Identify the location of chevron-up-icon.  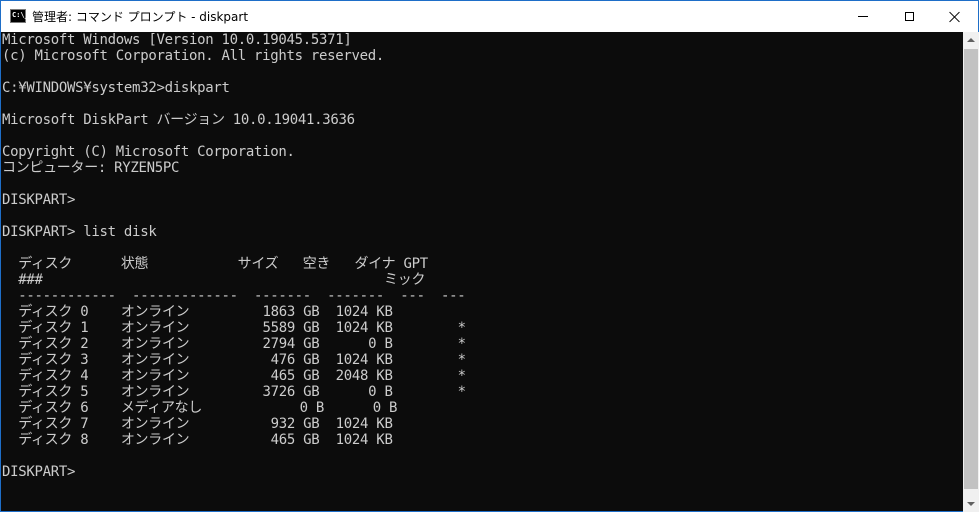
(971, 40).